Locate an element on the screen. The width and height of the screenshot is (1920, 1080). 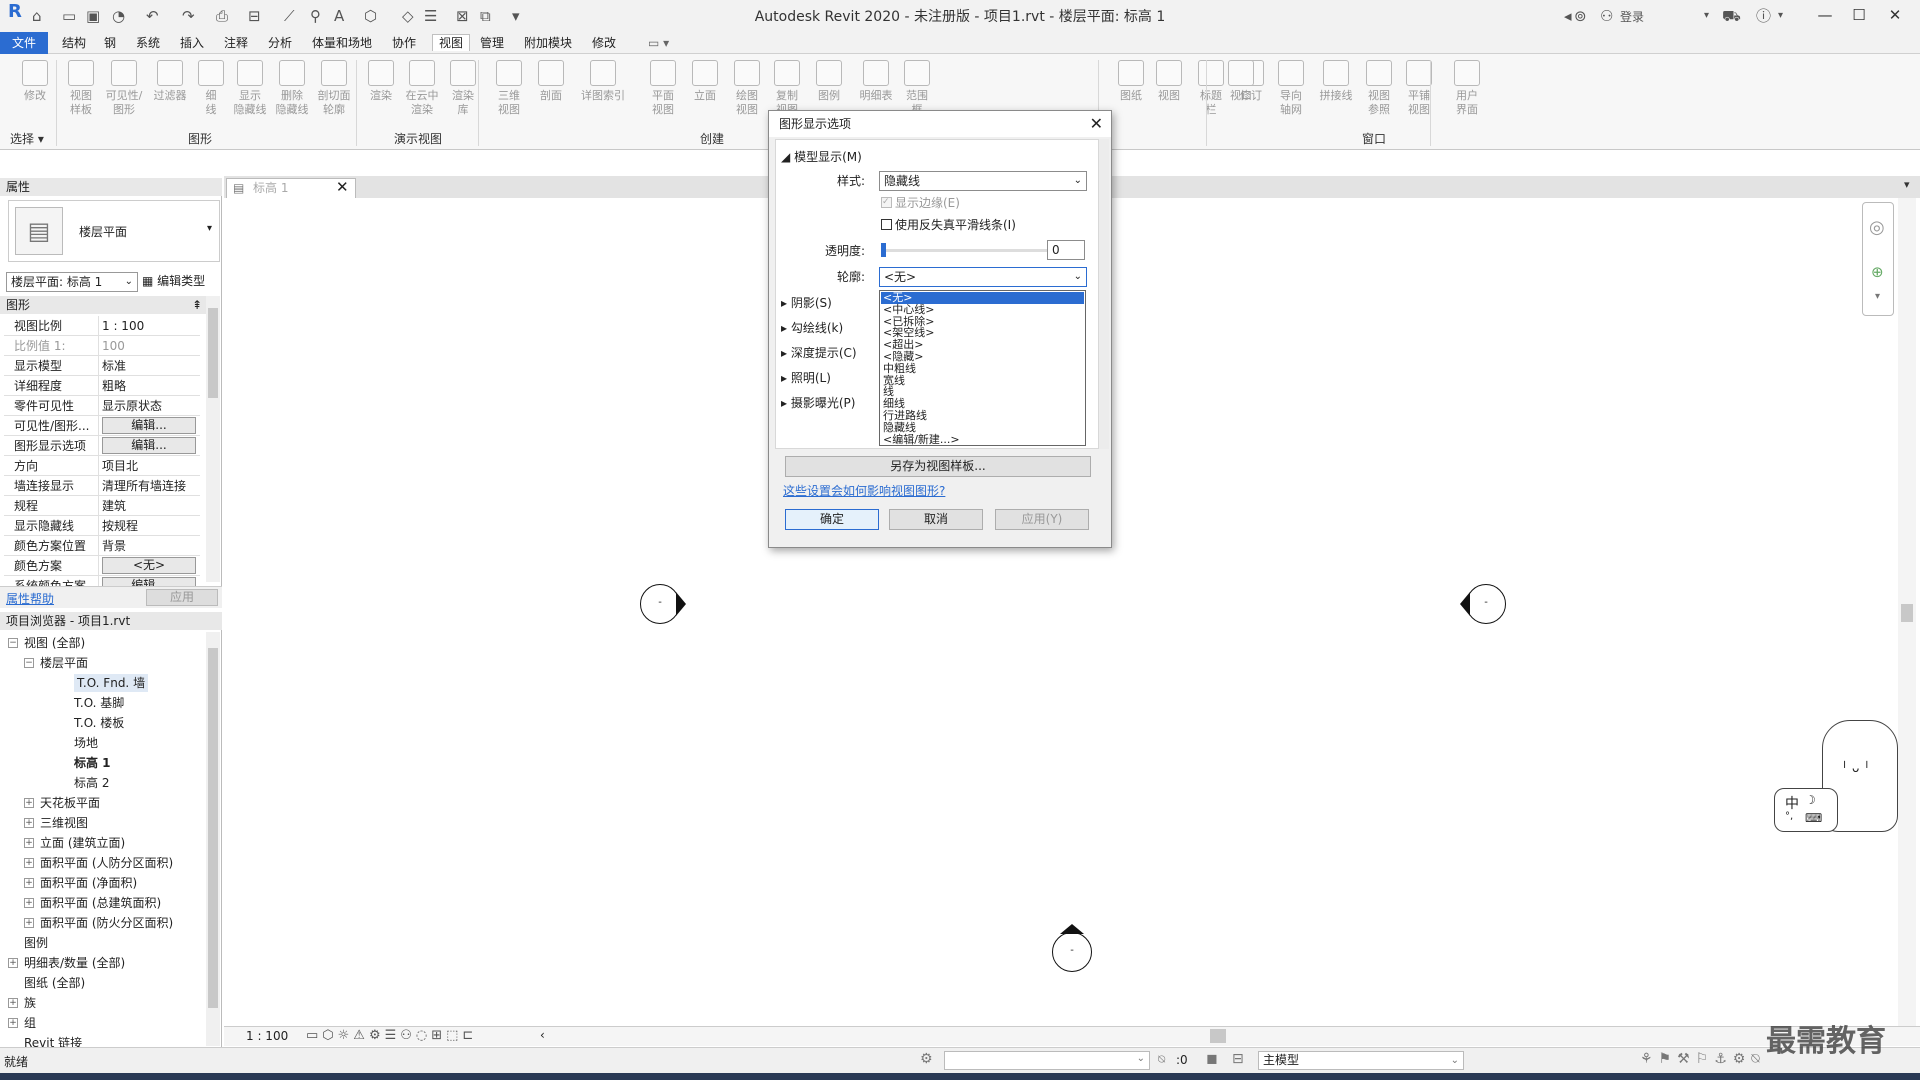
browser-scrollbar is located at coordinates (213, 839).